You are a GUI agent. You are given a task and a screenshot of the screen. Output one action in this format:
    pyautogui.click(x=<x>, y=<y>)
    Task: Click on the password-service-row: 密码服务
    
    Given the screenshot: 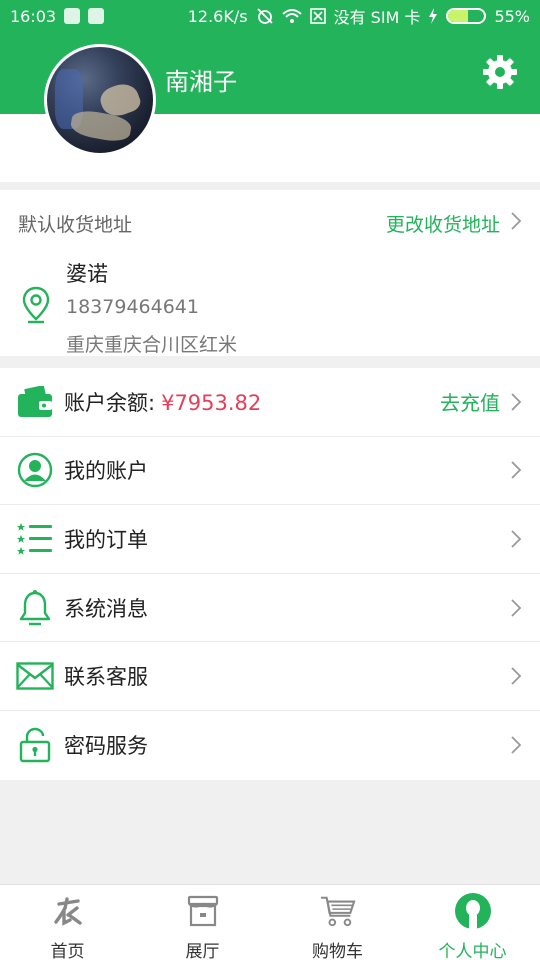 What is the action you would take?
    pyautogui.click(x=270, y=745)
    